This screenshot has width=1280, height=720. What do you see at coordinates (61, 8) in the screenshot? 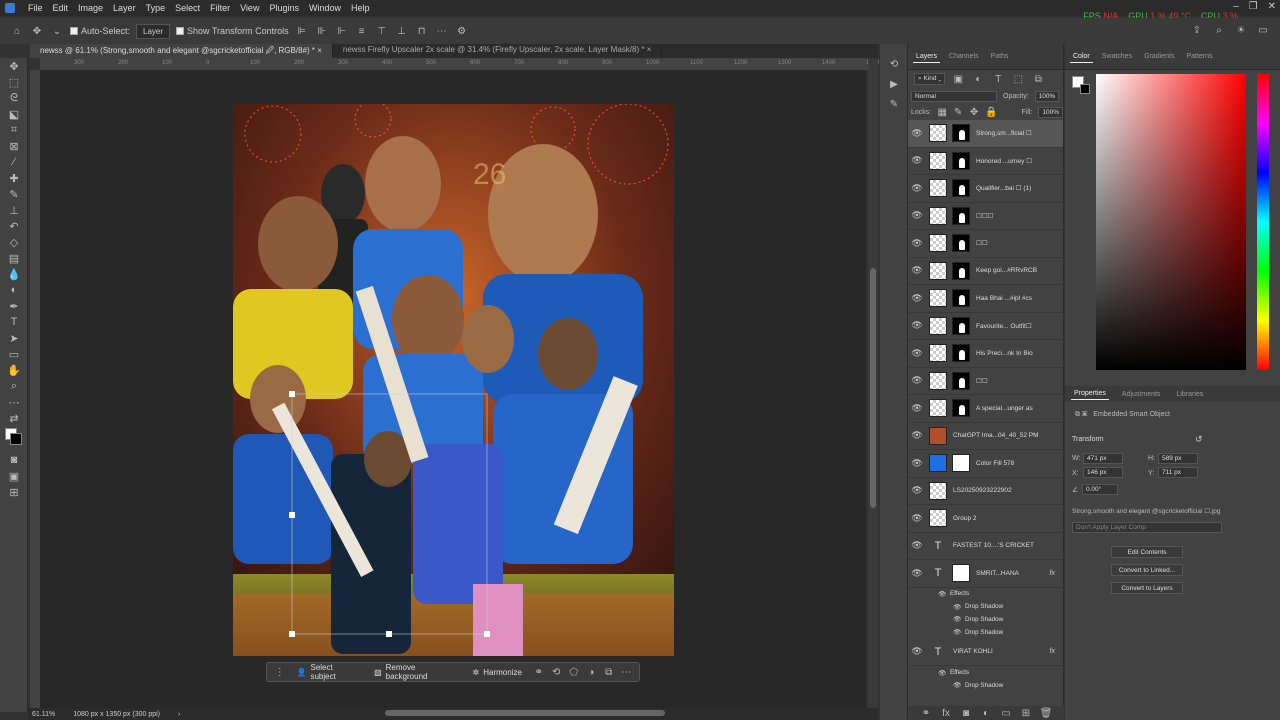
I see `menu-edit: Edit` at bounding box center [61, 8].